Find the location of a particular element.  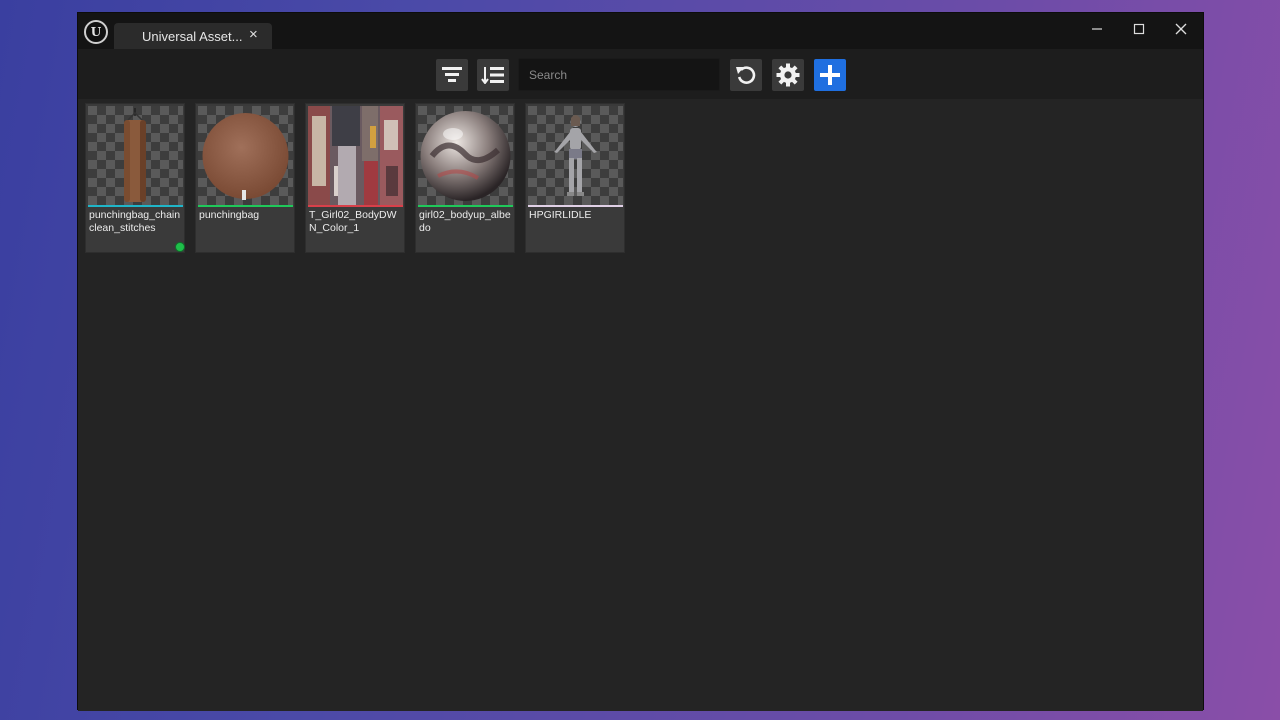

asset-name: HPGIRLIDLE is located at coordinates (560, 215).